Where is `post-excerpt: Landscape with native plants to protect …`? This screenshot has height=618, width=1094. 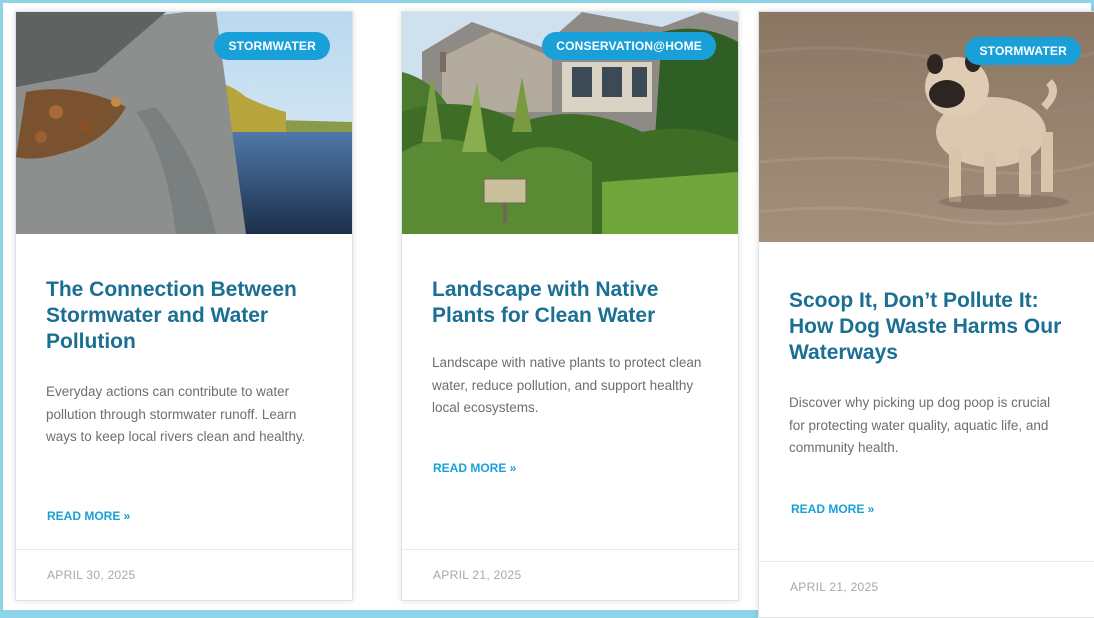
post-excerpt: Landscape with native plants to protect … is located at coordinates (567, 385).